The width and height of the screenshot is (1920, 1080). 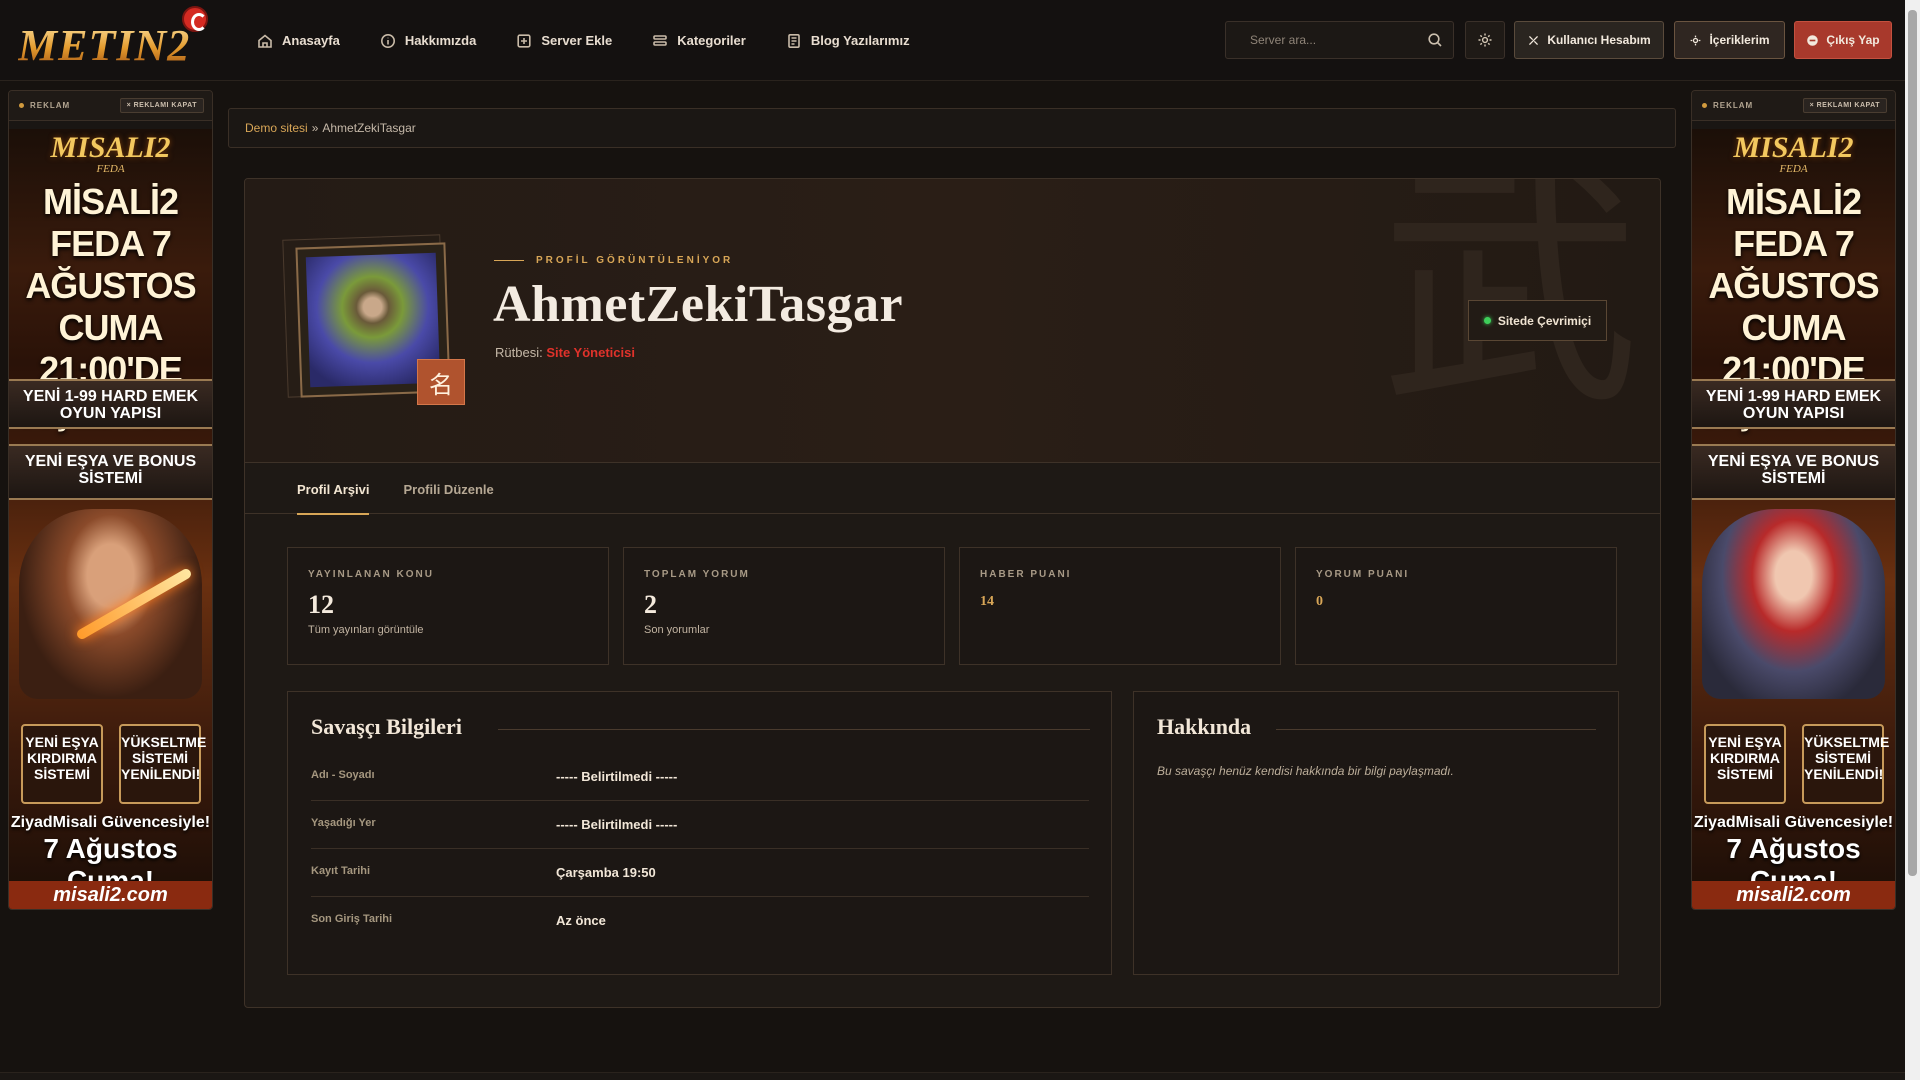 What do you see at coordinates (794, 40) in the screenshot?
I see `document-icon` at bounding box center [794, 40].